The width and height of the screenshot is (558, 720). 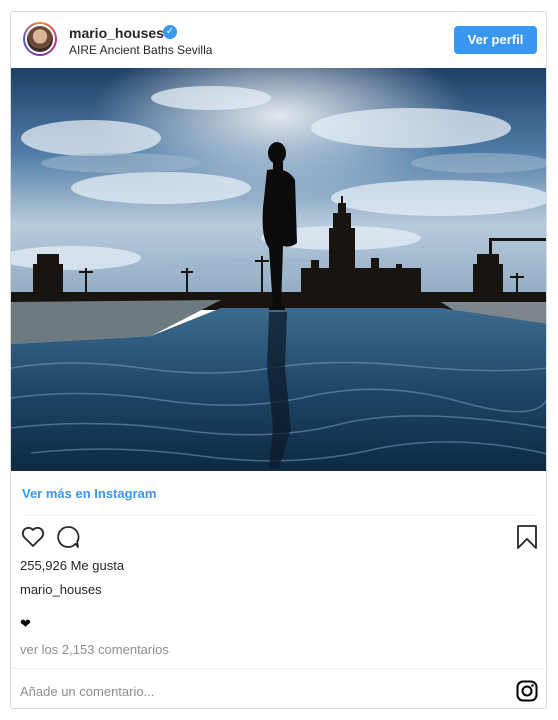 What do you see at coordinates (495, 40) in the screenshot?
I see `view-profile-button: Ver perfil` at bounding box center [495, 40].